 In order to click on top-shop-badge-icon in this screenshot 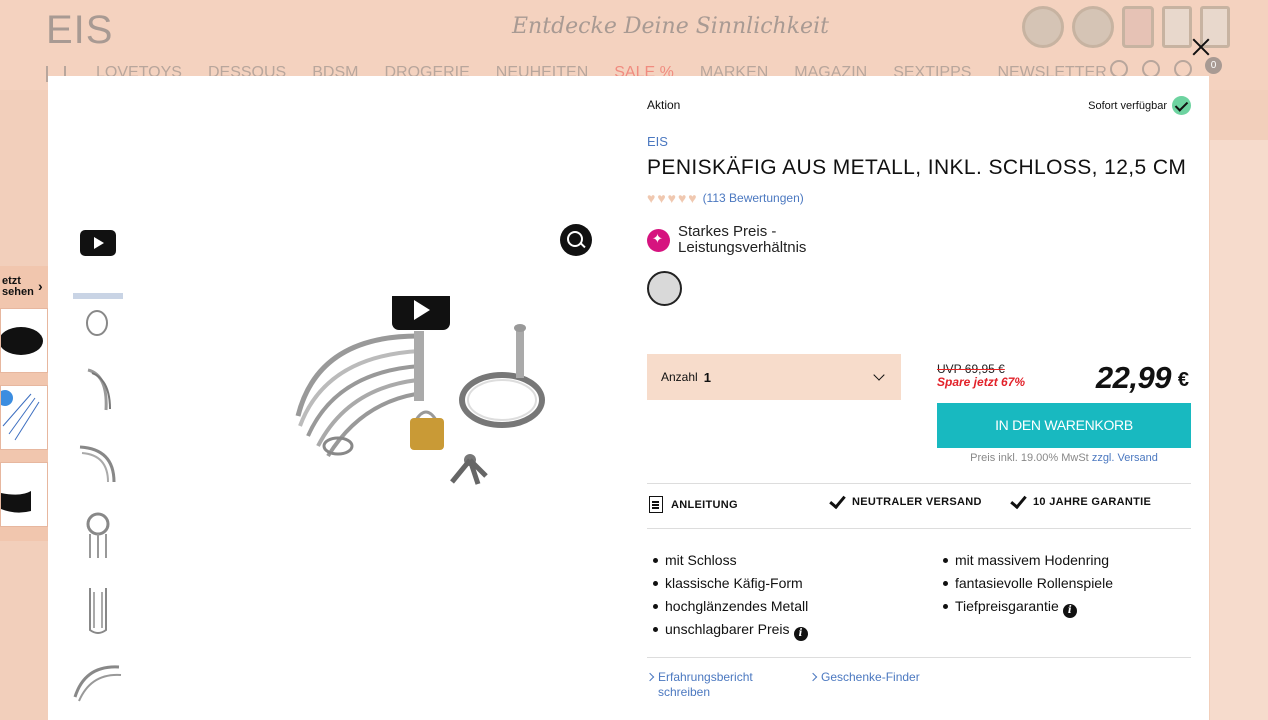, I will do `click(1138, 27)`.